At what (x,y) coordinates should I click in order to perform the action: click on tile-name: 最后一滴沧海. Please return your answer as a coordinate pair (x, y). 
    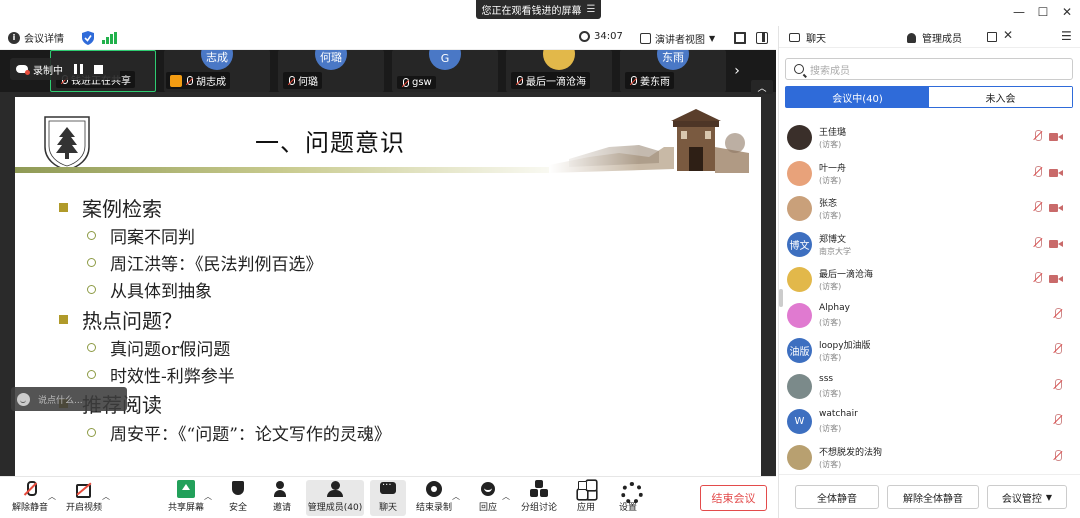
    Looking at the image, I should click on (550, 80).